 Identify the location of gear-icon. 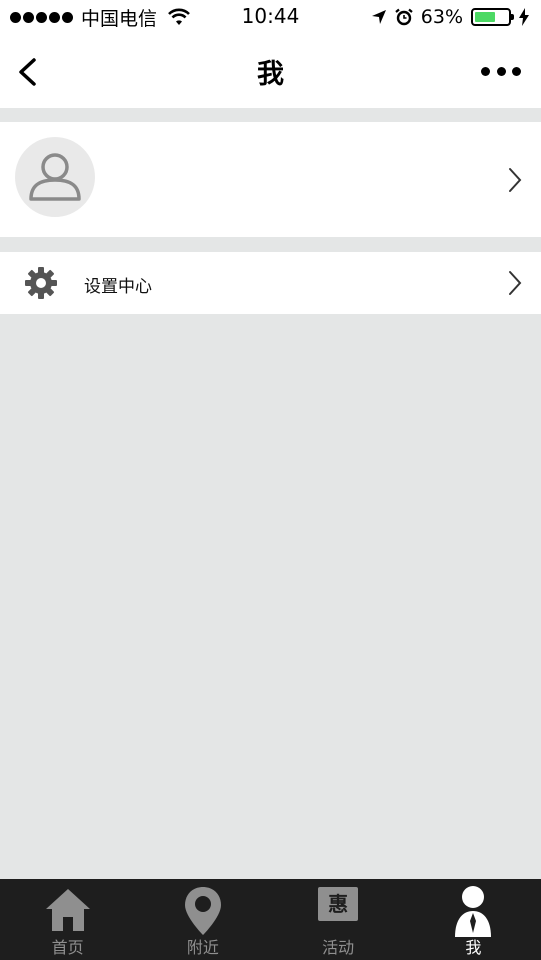
(41, 283).